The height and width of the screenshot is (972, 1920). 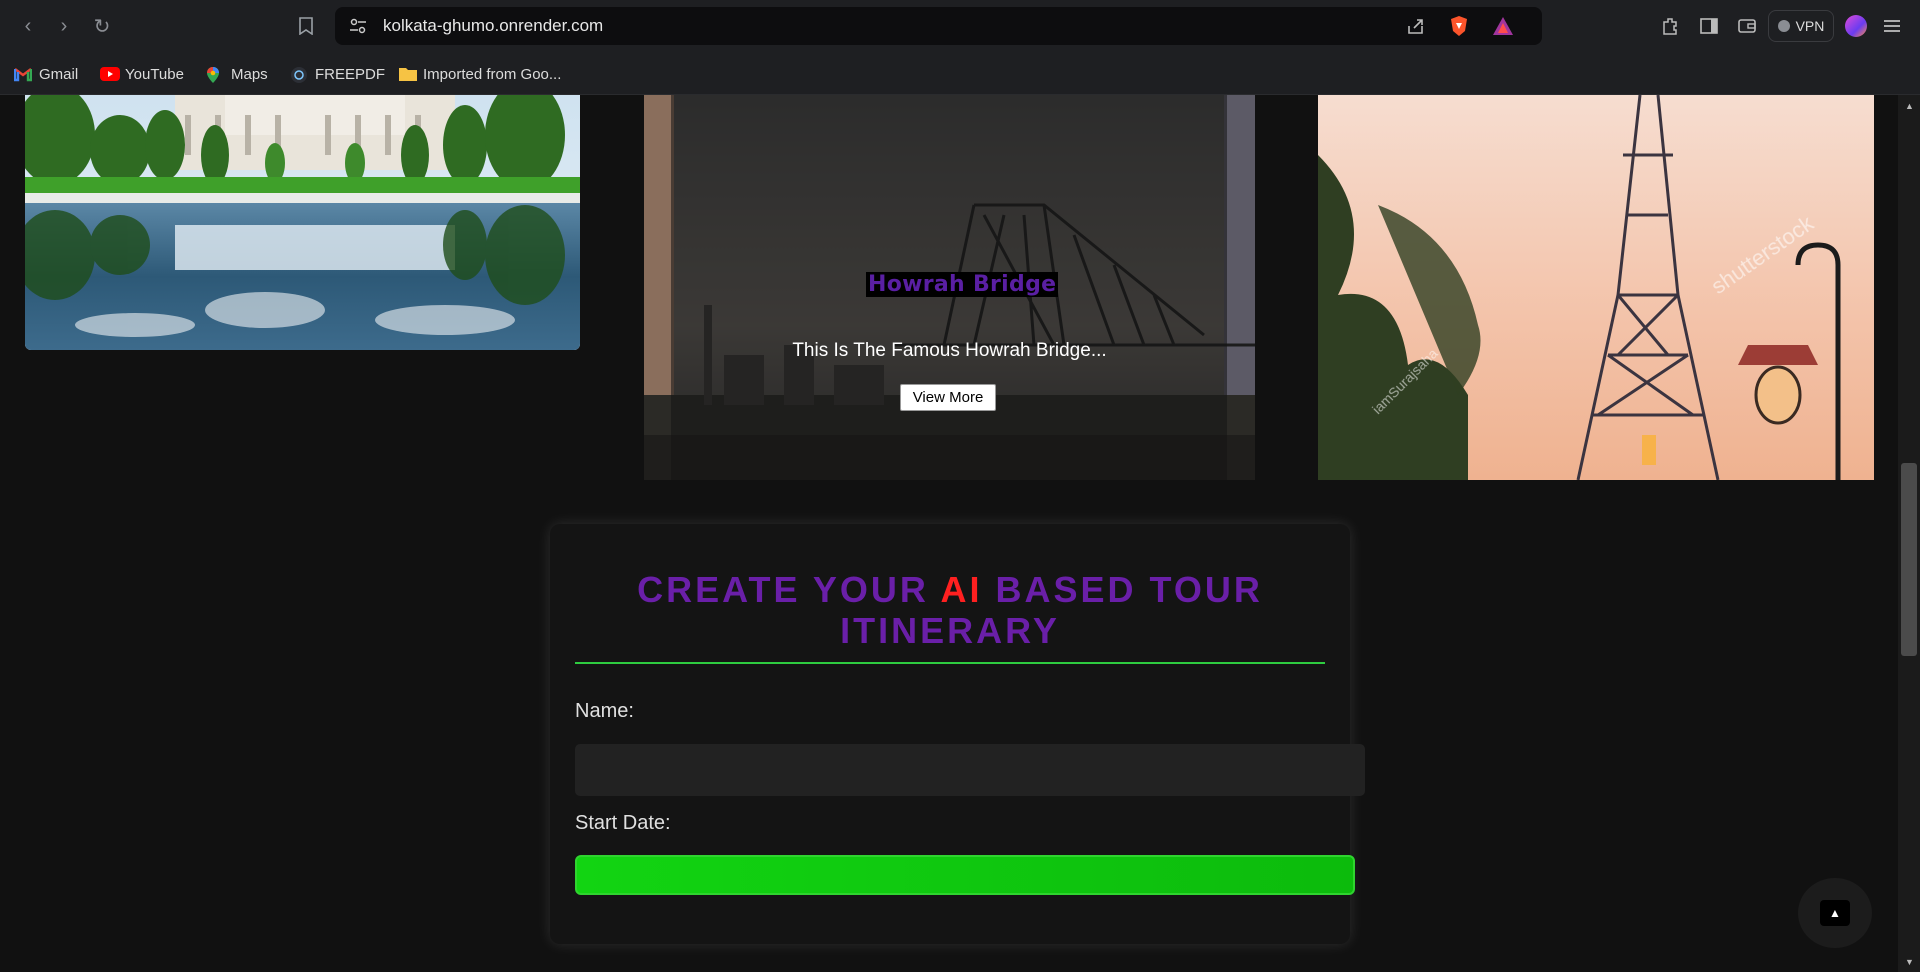 I want to click on bookmark-label: Maps, so click(x=249, y=74).